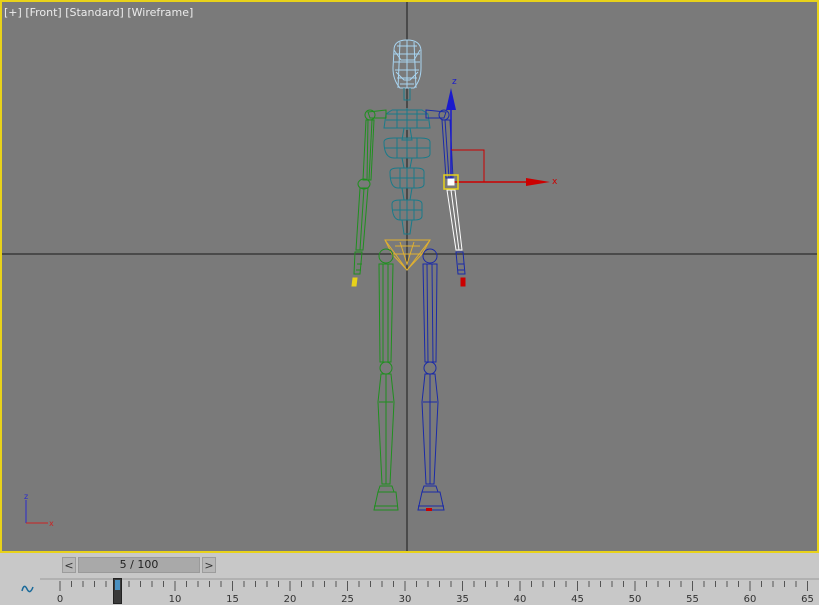 Image resolution: width=819 pixels, height=605 pixels. What do you see at coordinates (538, 182) in the screenshot?
I see `gizmo-x-arrow` at bounding box center [538, 182].